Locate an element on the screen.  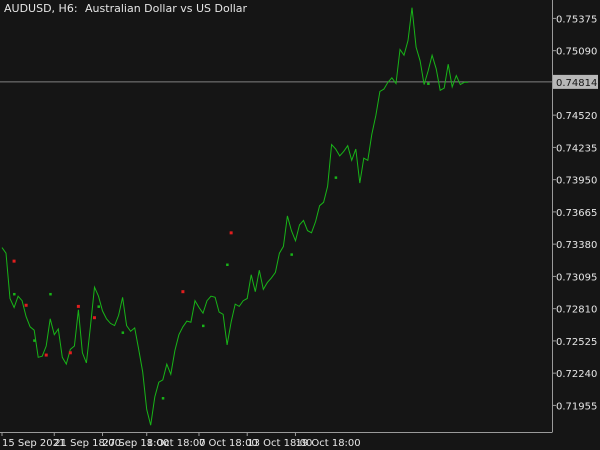
y-tick-label: 0.75375 is located at coordinates (576, 19).